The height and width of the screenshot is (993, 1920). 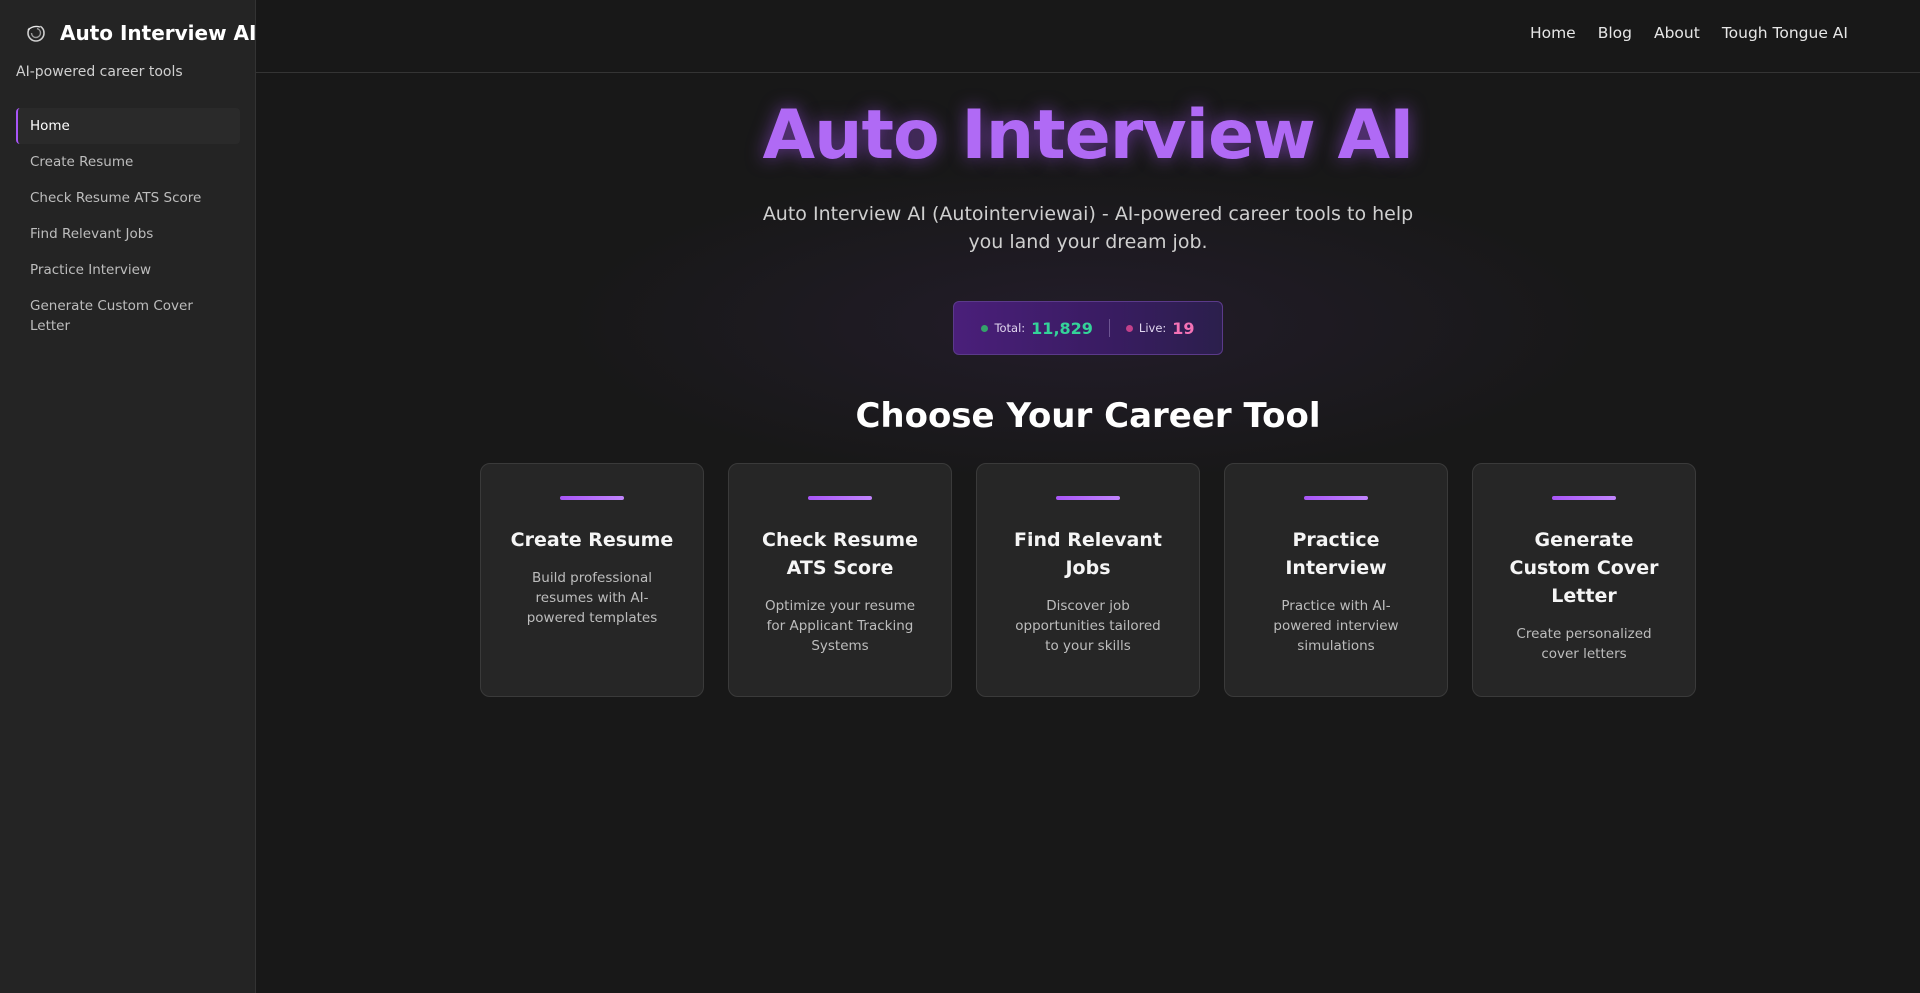 I want to click on card-title: Check Resume ATS Score, so click(x=840, y=554).